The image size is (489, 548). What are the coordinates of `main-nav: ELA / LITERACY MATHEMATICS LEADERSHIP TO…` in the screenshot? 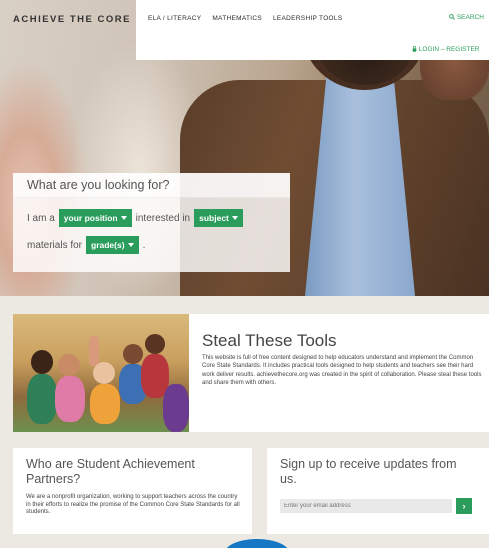 It's located at (245, 18).